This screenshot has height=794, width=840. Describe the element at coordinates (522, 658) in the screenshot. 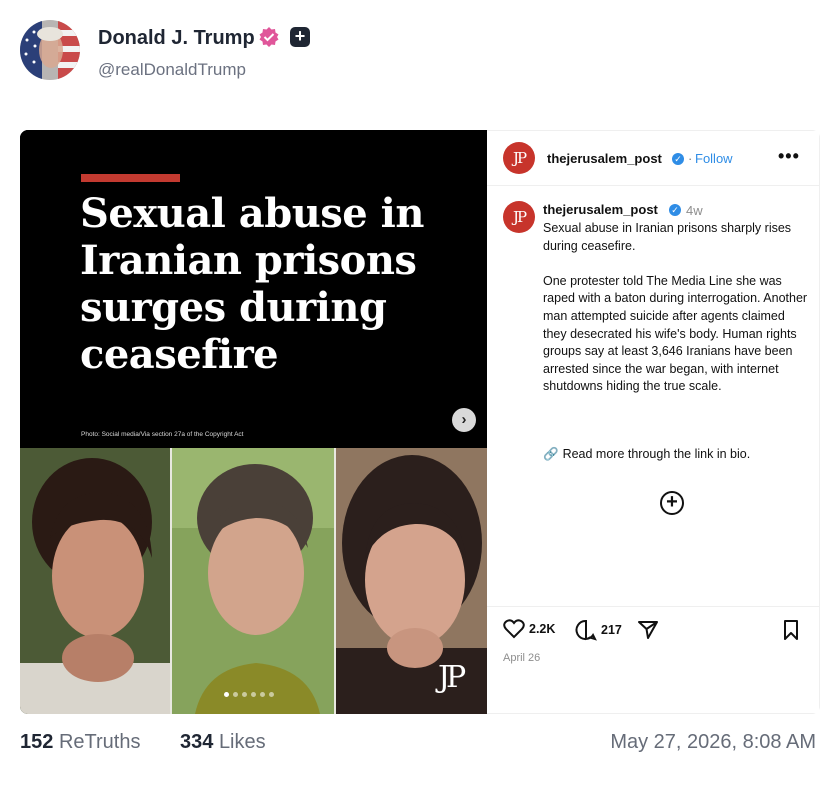

I see `instagram-post-date: April 26` at that location.